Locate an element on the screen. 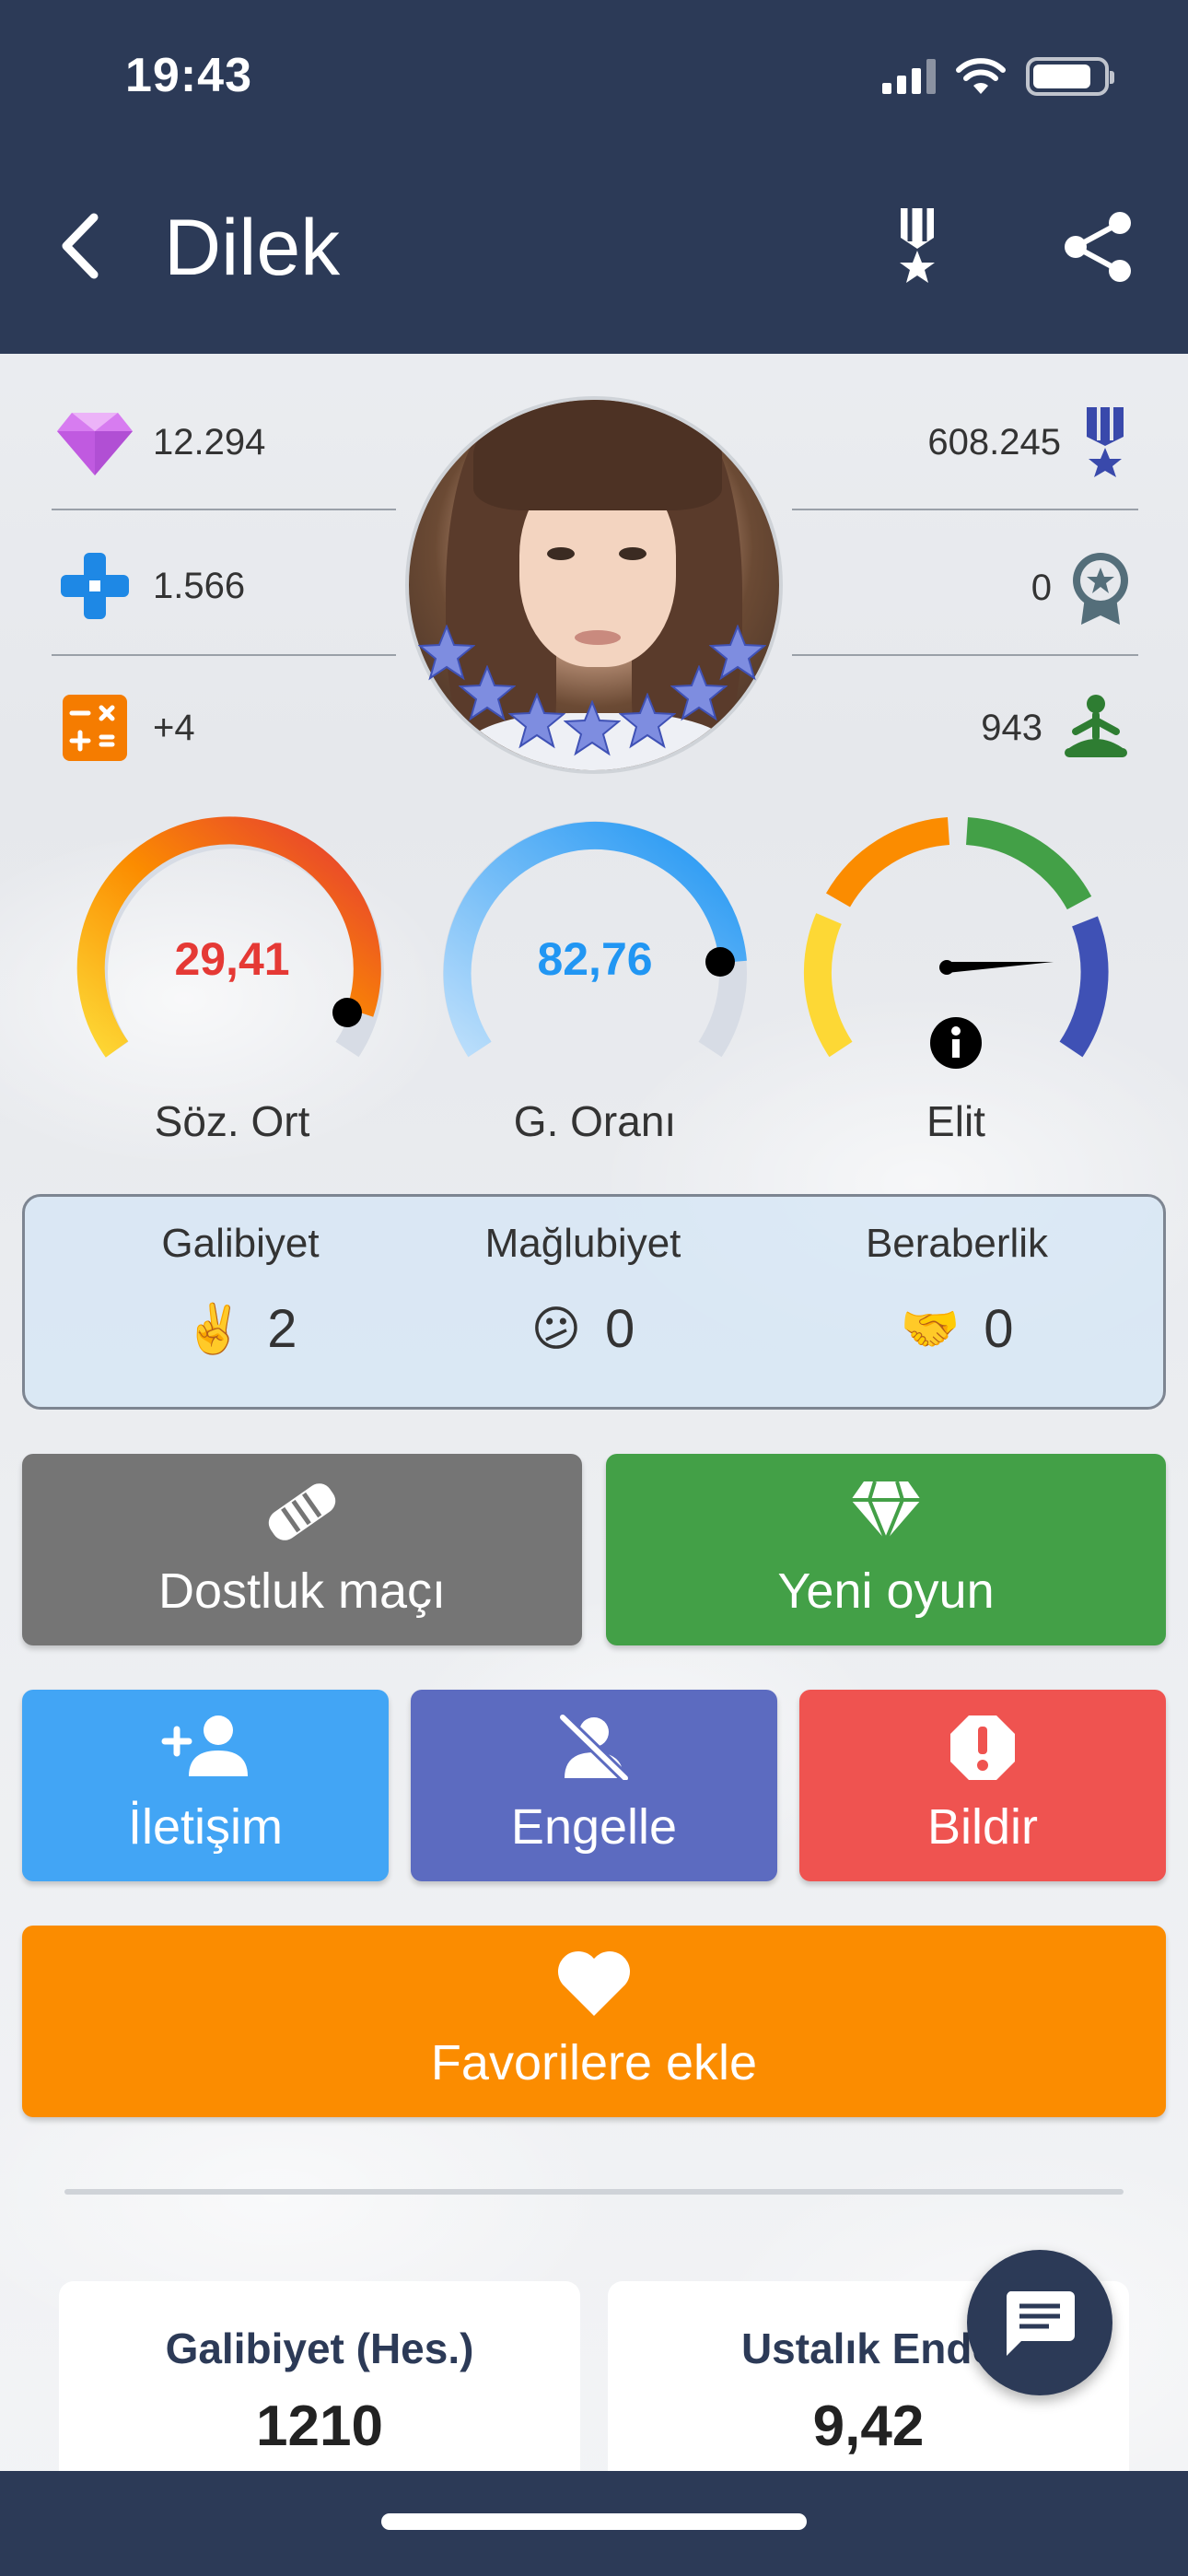 Image resolution: width=1188 pixels, height=2576 pixels. back-button is located at coordinates (79, 246).